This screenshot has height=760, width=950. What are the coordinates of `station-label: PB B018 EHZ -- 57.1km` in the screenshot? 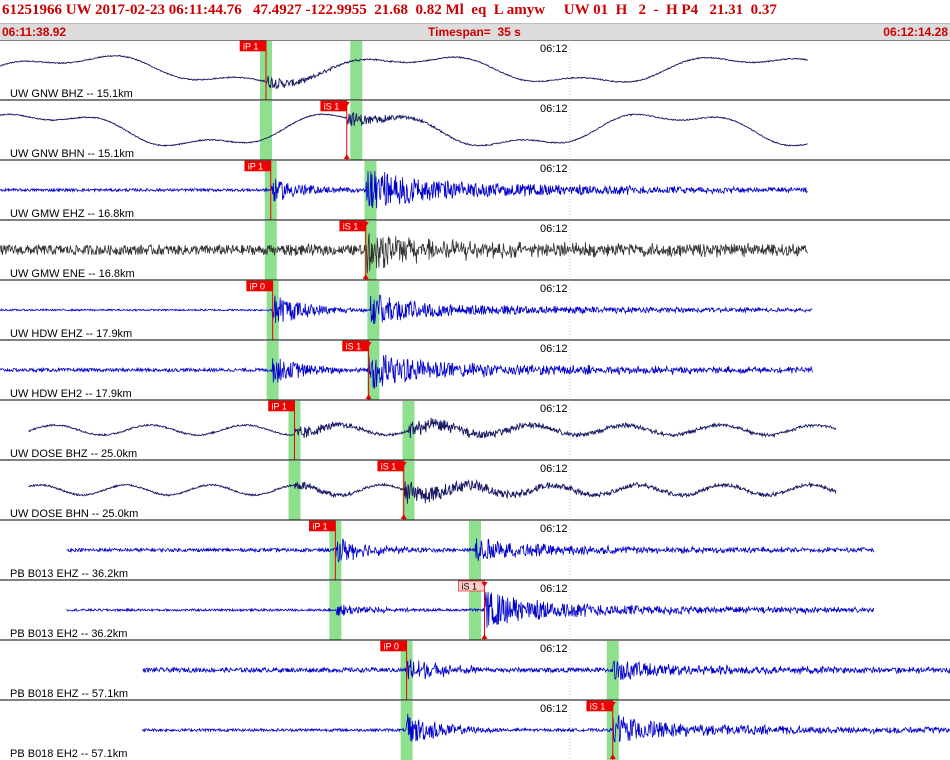 It's located at (69, 694).